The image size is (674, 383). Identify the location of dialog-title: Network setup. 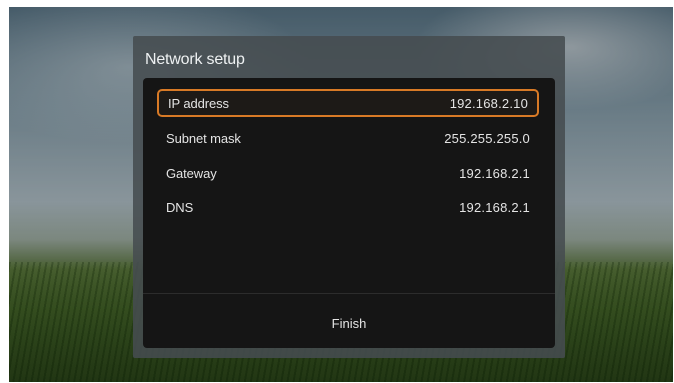
(195, 59).